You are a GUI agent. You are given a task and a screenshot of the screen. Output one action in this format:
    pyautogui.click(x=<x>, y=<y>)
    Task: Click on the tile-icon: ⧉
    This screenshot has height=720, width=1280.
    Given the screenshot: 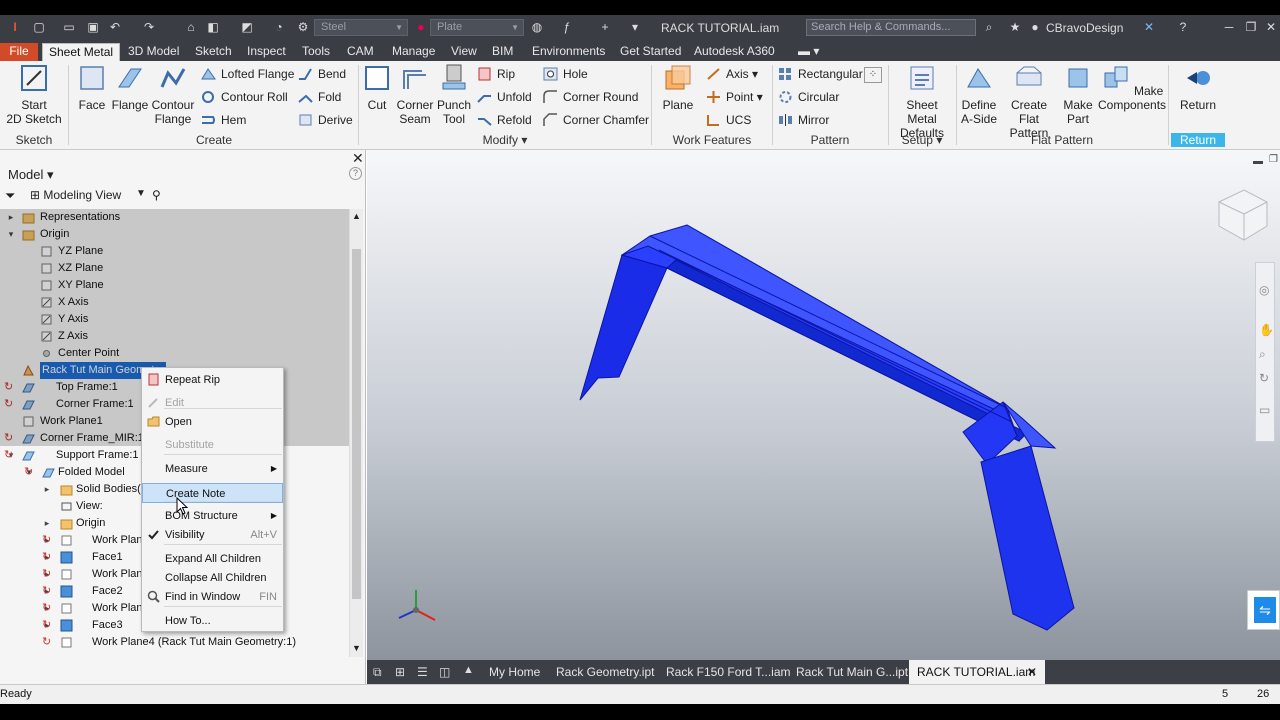 What is the action you would take?
    pyautogui.click(x=377, y=672)
    